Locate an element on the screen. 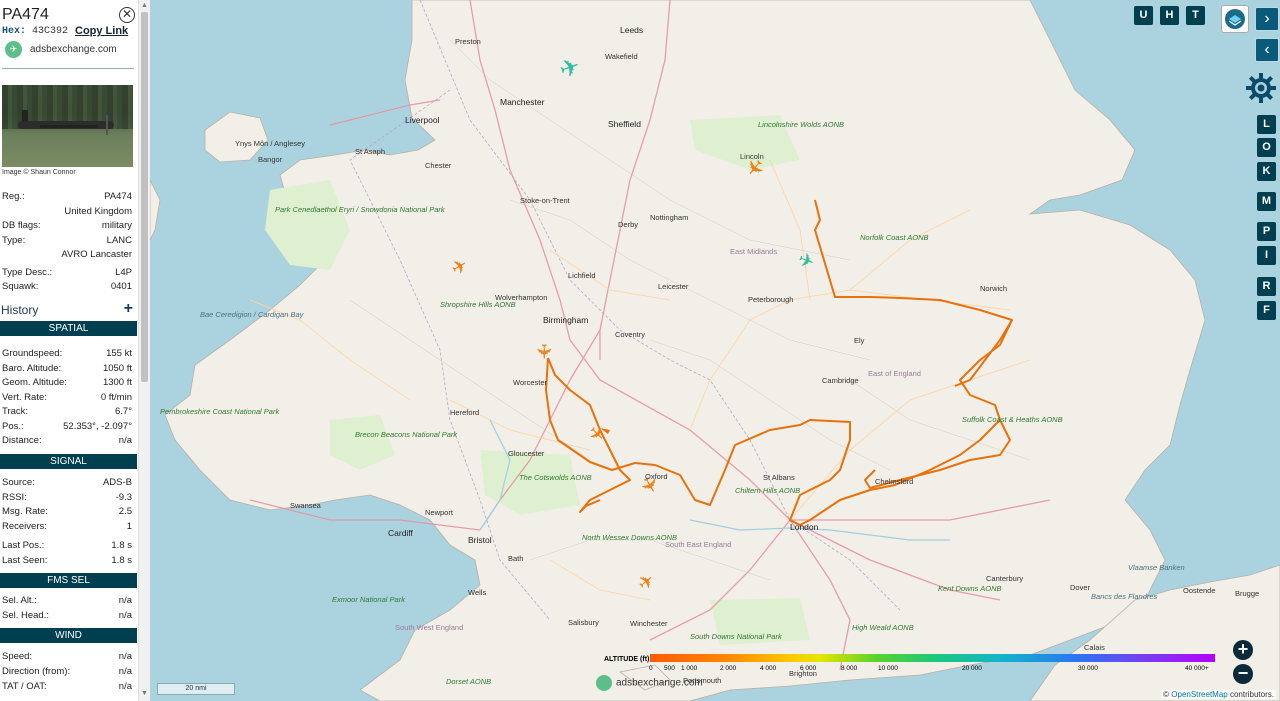  altitude-tick-label: 10 000 is located at coordinates (888, 668).